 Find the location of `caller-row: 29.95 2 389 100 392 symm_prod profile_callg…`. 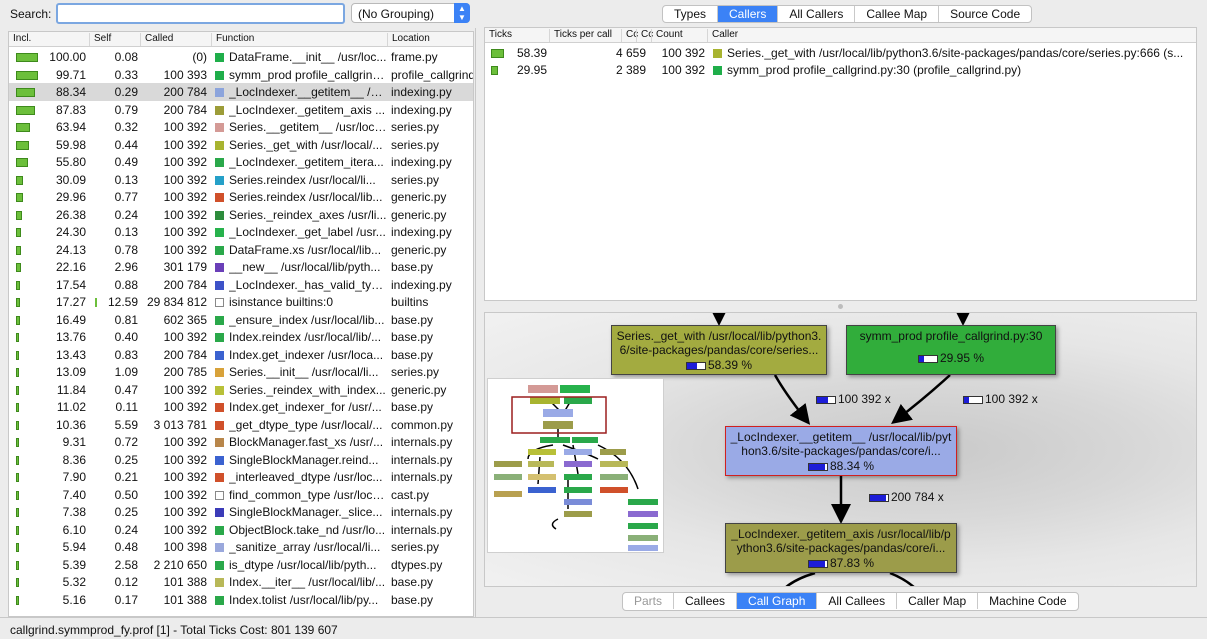

caller-row: 29.95 2 389 100 392 symm_prod profile_callg… is located at coordinates (840, 69).